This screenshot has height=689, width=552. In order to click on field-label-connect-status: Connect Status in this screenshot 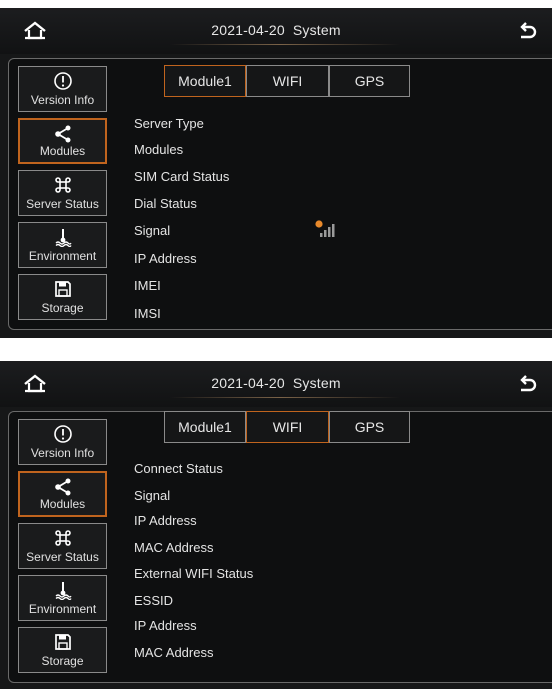, I will do `click(178, 468)`.